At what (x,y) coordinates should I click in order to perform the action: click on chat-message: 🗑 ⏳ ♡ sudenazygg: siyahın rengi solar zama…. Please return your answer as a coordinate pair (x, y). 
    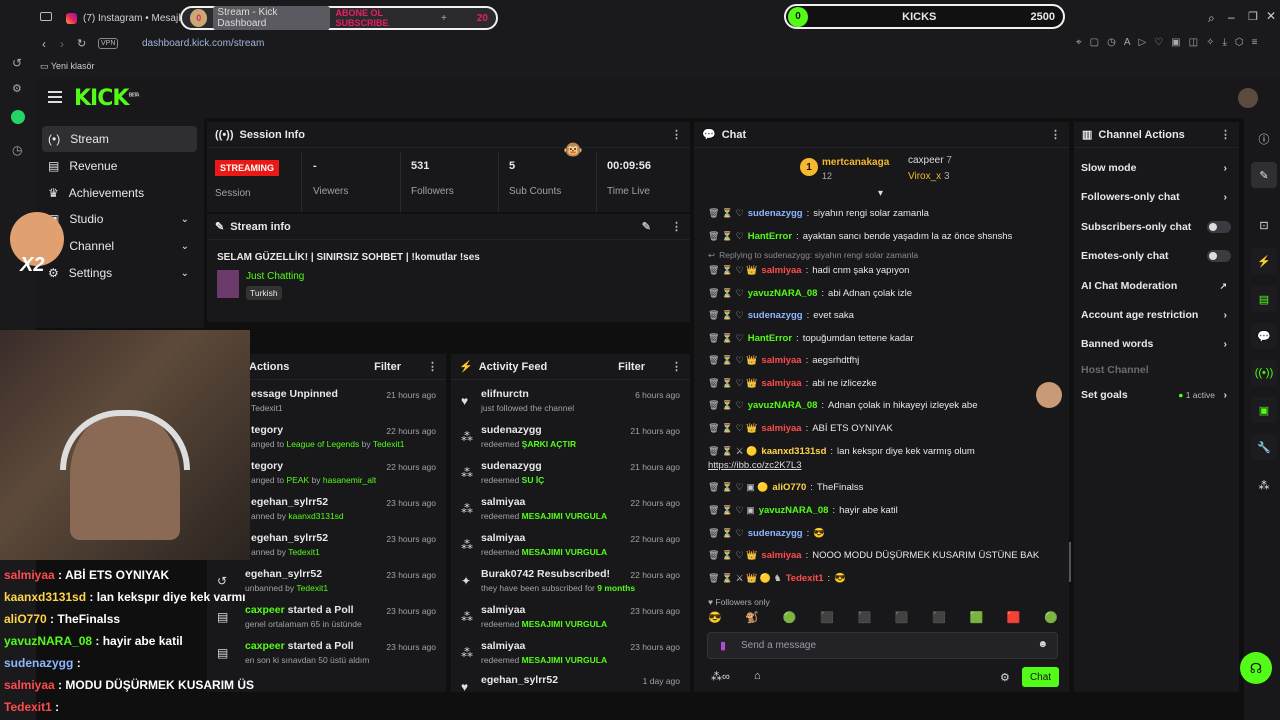
    Looking at the image, I should click on (818, 213).